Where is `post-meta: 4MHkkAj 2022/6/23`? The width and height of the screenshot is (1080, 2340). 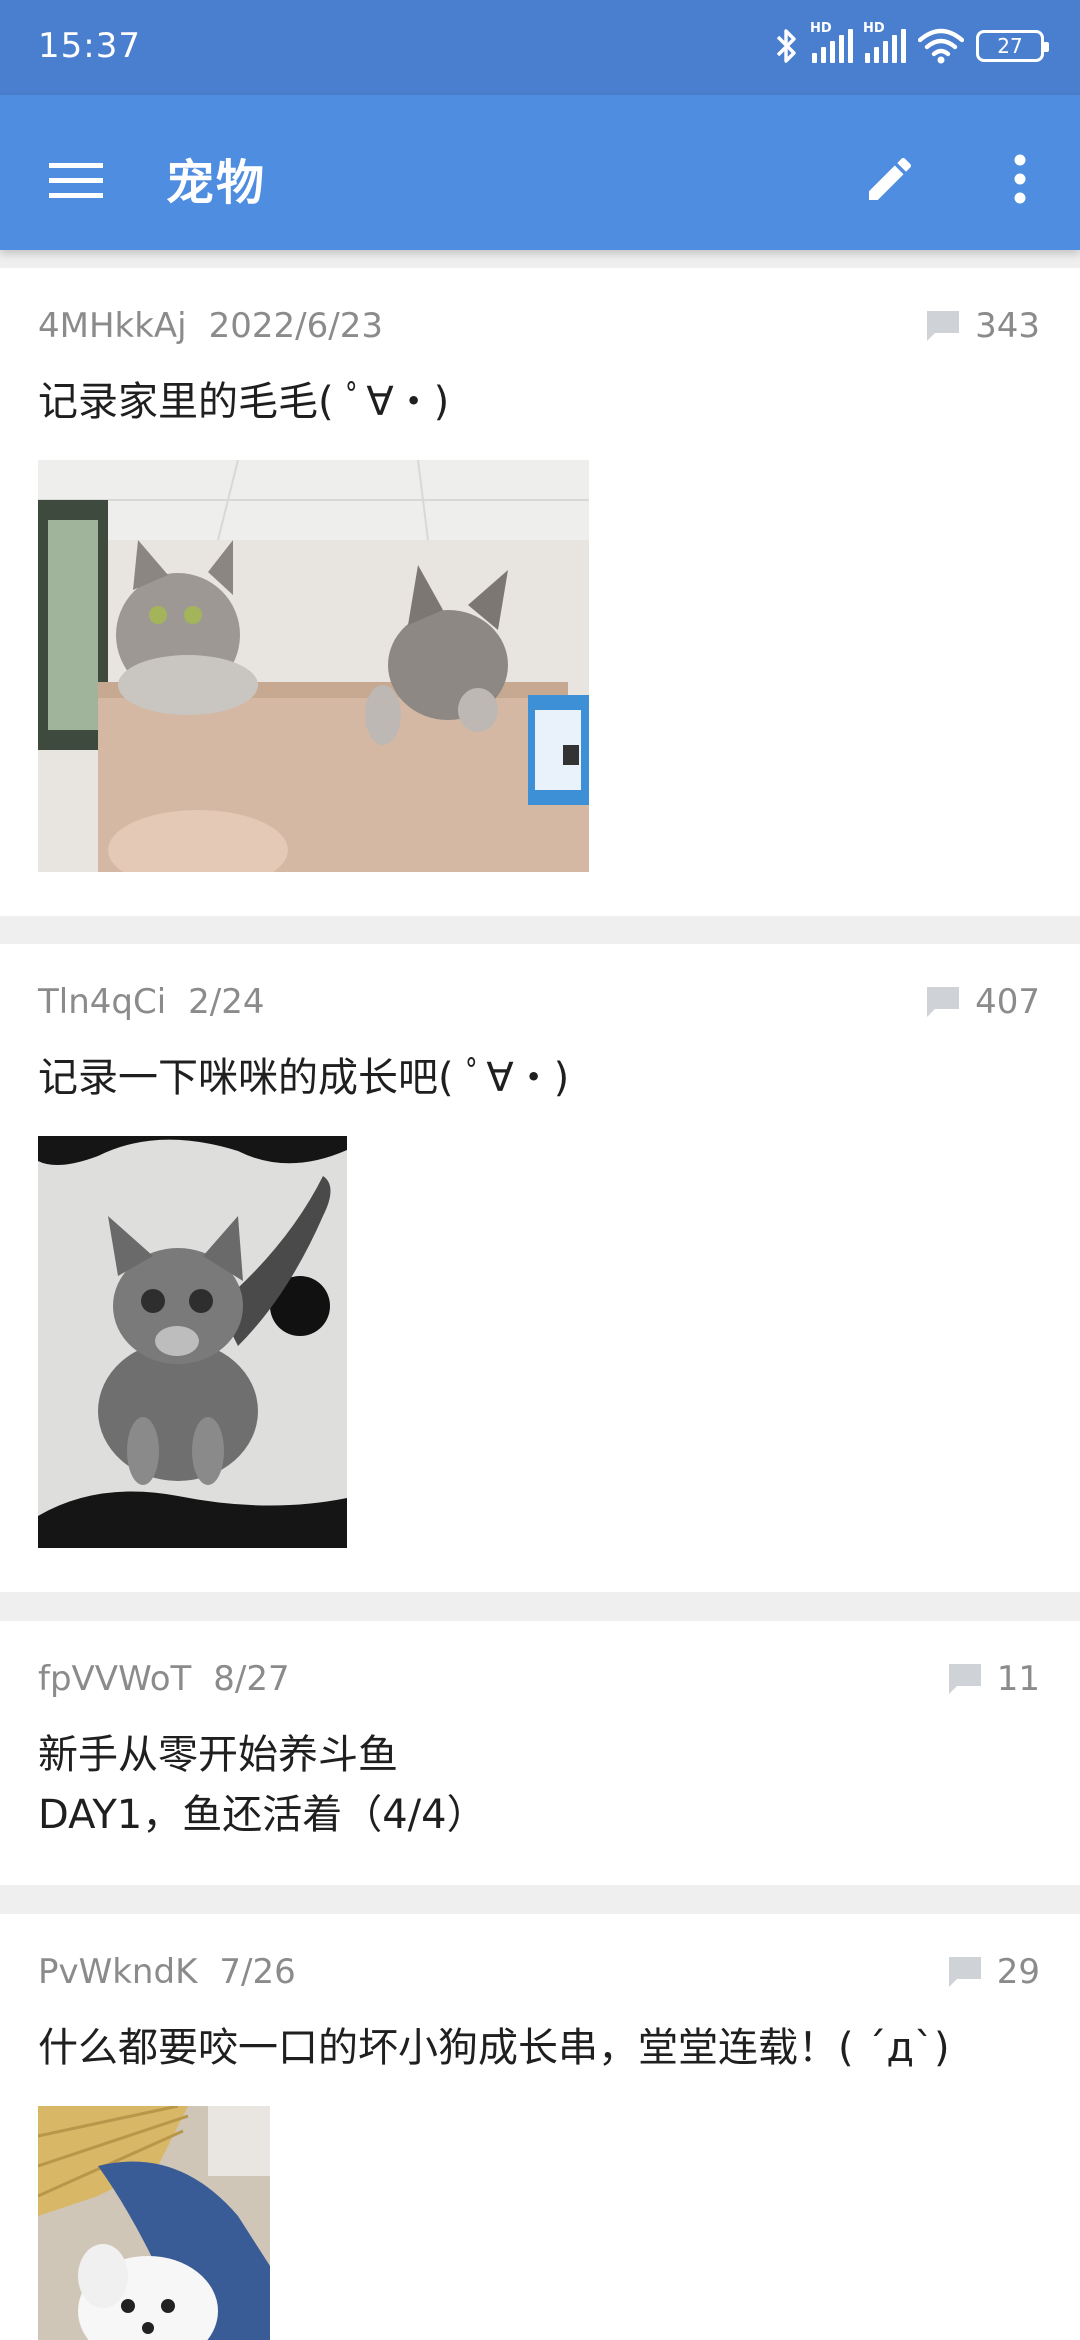
post-meta: 4MHkkAj 2022/6/23 is located at coordinates (210, 326).